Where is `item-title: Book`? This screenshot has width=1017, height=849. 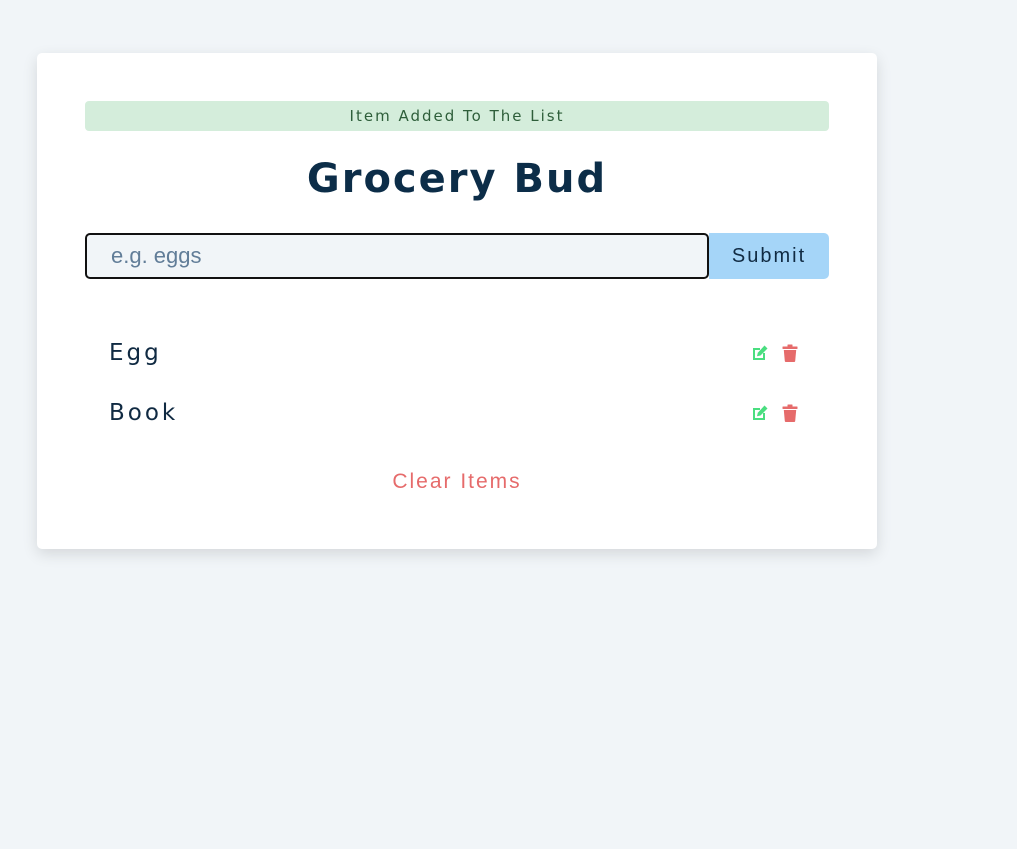
item-title: Book is located at coordinates (144, 413).